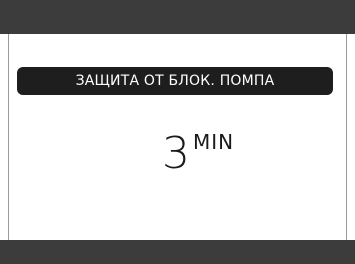 This screenshot has width=355, height=264. I want to click on setting-value: 3, so click(176, 153).